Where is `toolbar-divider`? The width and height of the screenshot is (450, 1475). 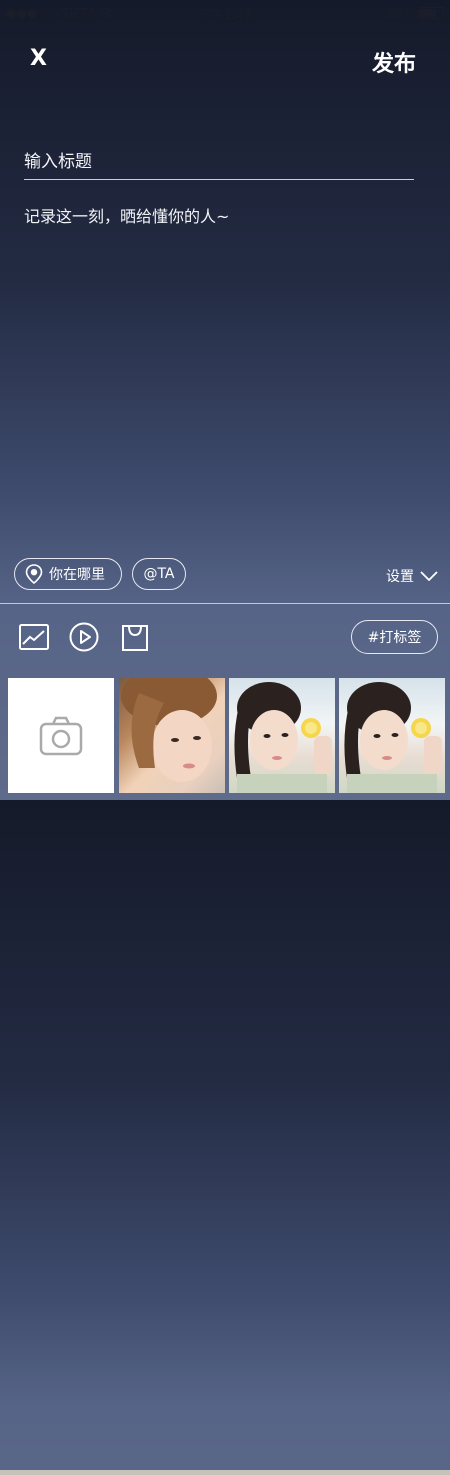
toolbar-divider is located at coordinates (225, 603).